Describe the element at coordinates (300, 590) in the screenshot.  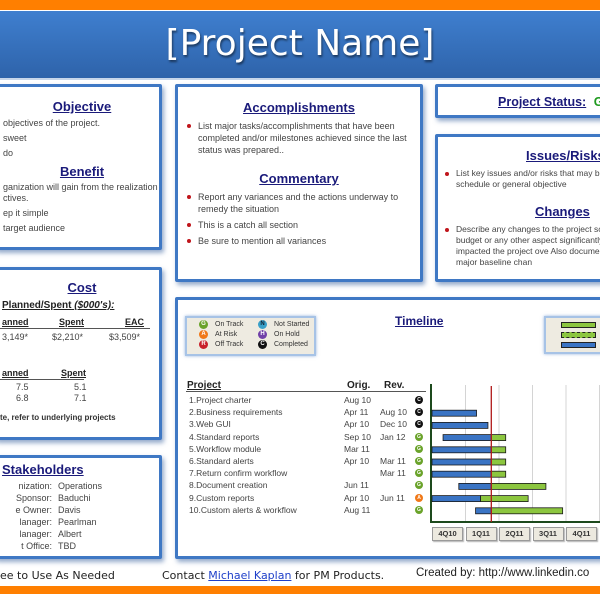
I see `bottom-accent-bar` at that location.